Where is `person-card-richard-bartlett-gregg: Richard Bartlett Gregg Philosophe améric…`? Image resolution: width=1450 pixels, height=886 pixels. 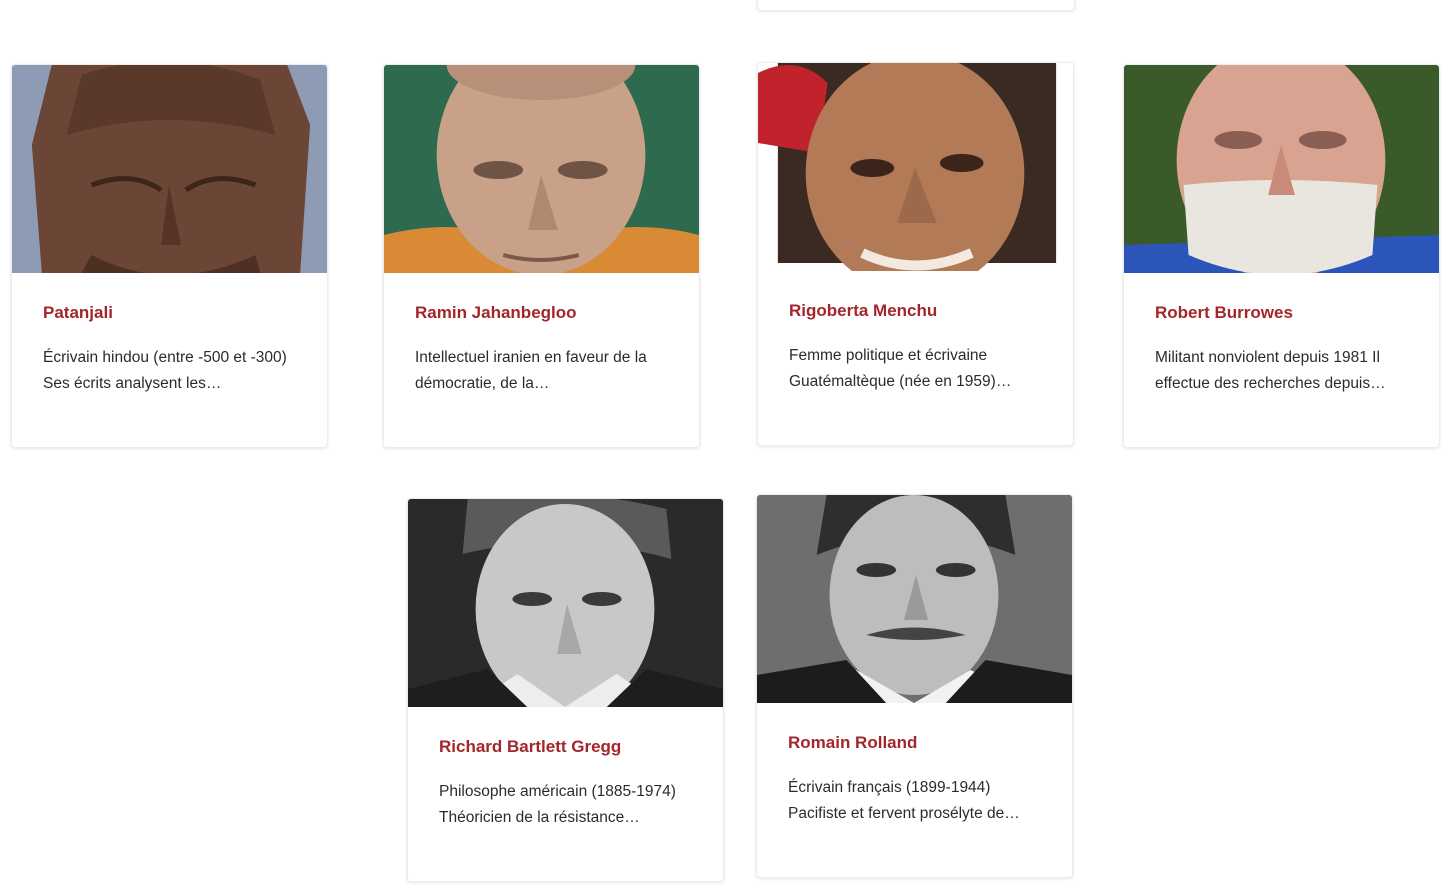 person-card-richard-bartlett-gregg: Richard Bartlett Gregg Philosophe améric… is located at coordinates (565, 690).